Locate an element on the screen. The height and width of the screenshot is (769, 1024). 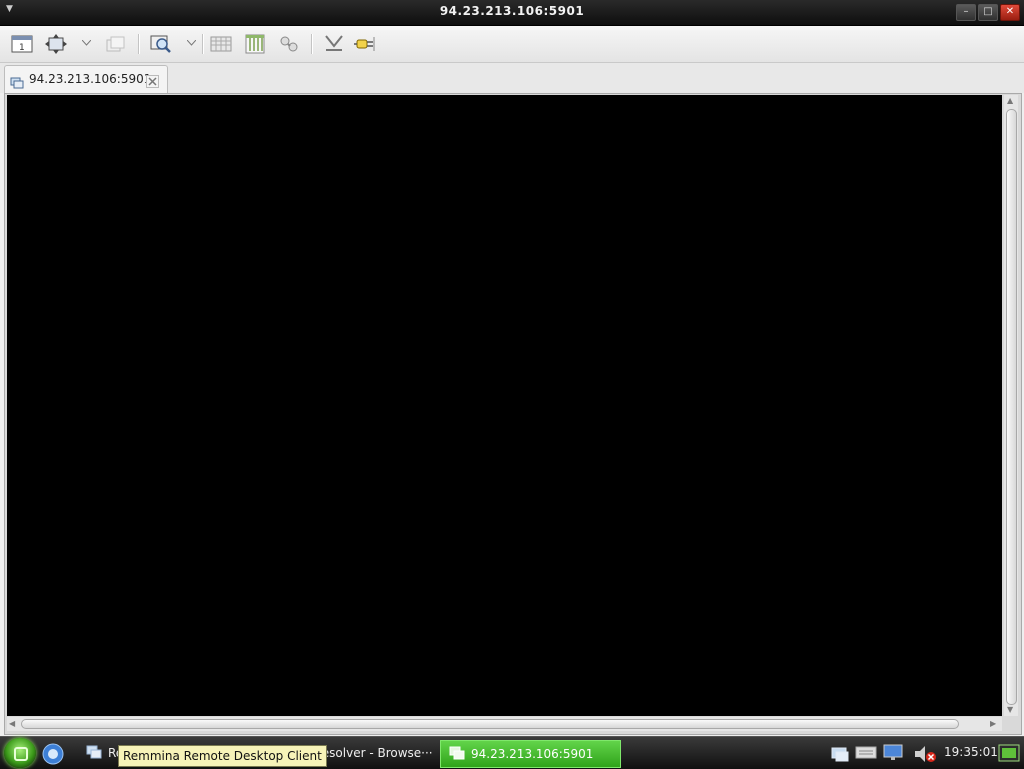
browser-launcher-icon is located at coordinates (53, 756).